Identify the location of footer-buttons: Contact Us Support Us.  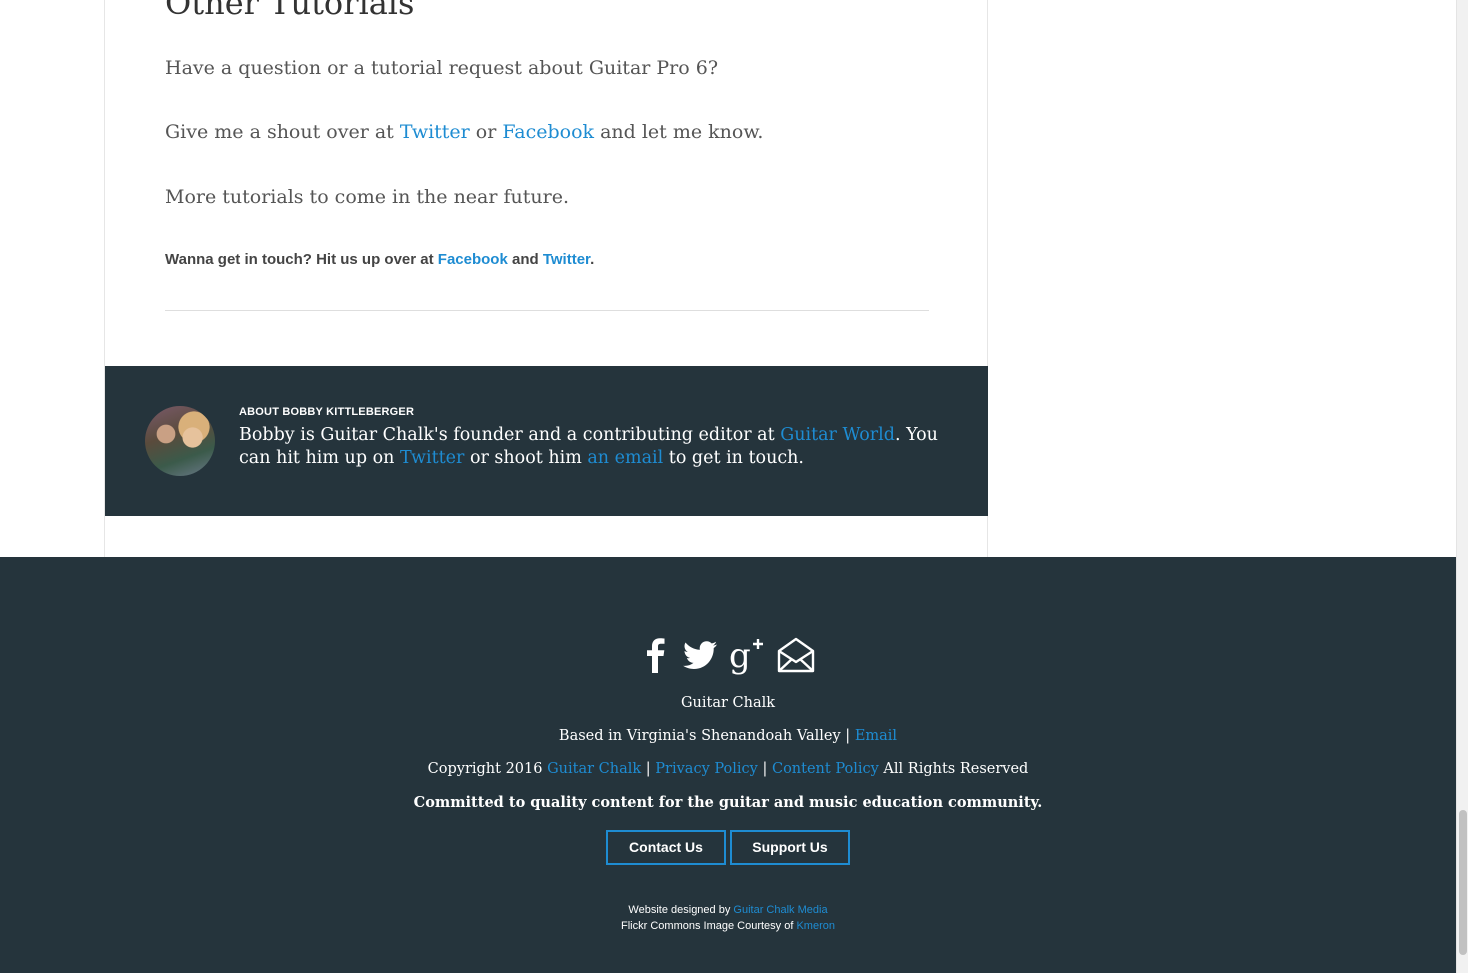
(731, 847).